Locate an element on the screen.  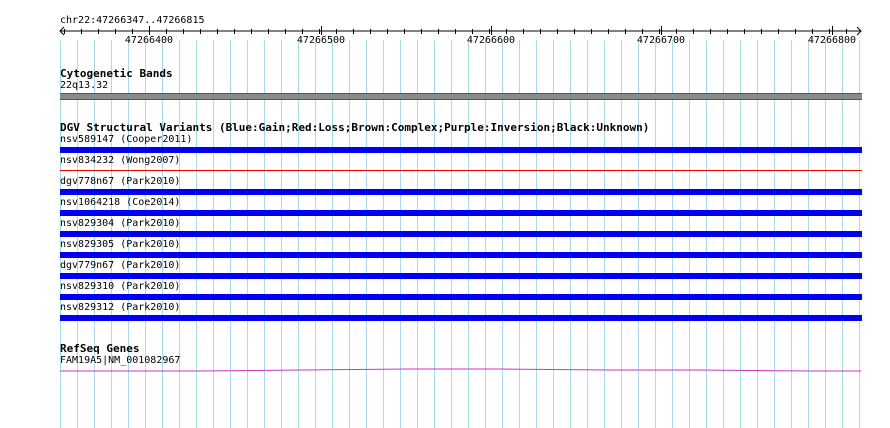
variant-label: nsv829304 (Park2010) is located at coordinates (120, 223).